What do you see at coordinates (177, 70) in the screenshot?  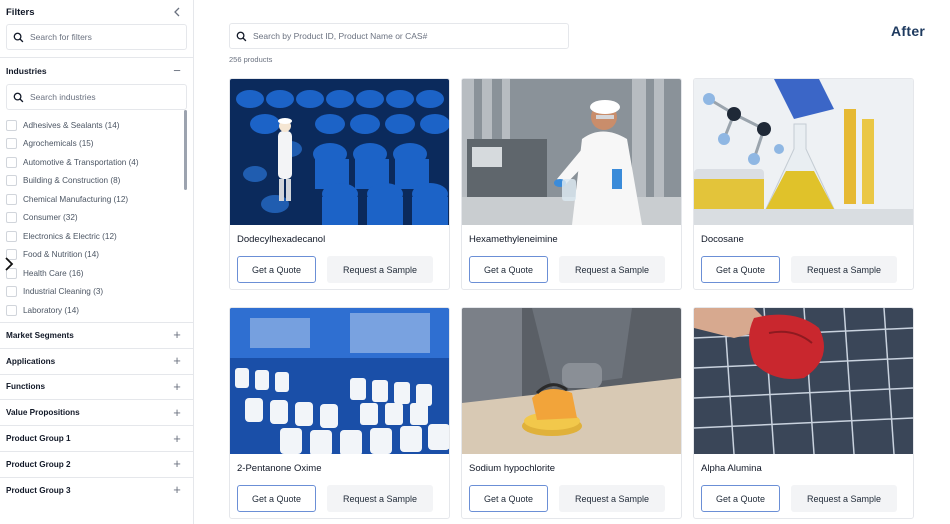 I see `minus-icon: −` at bounding box center [177, 70].